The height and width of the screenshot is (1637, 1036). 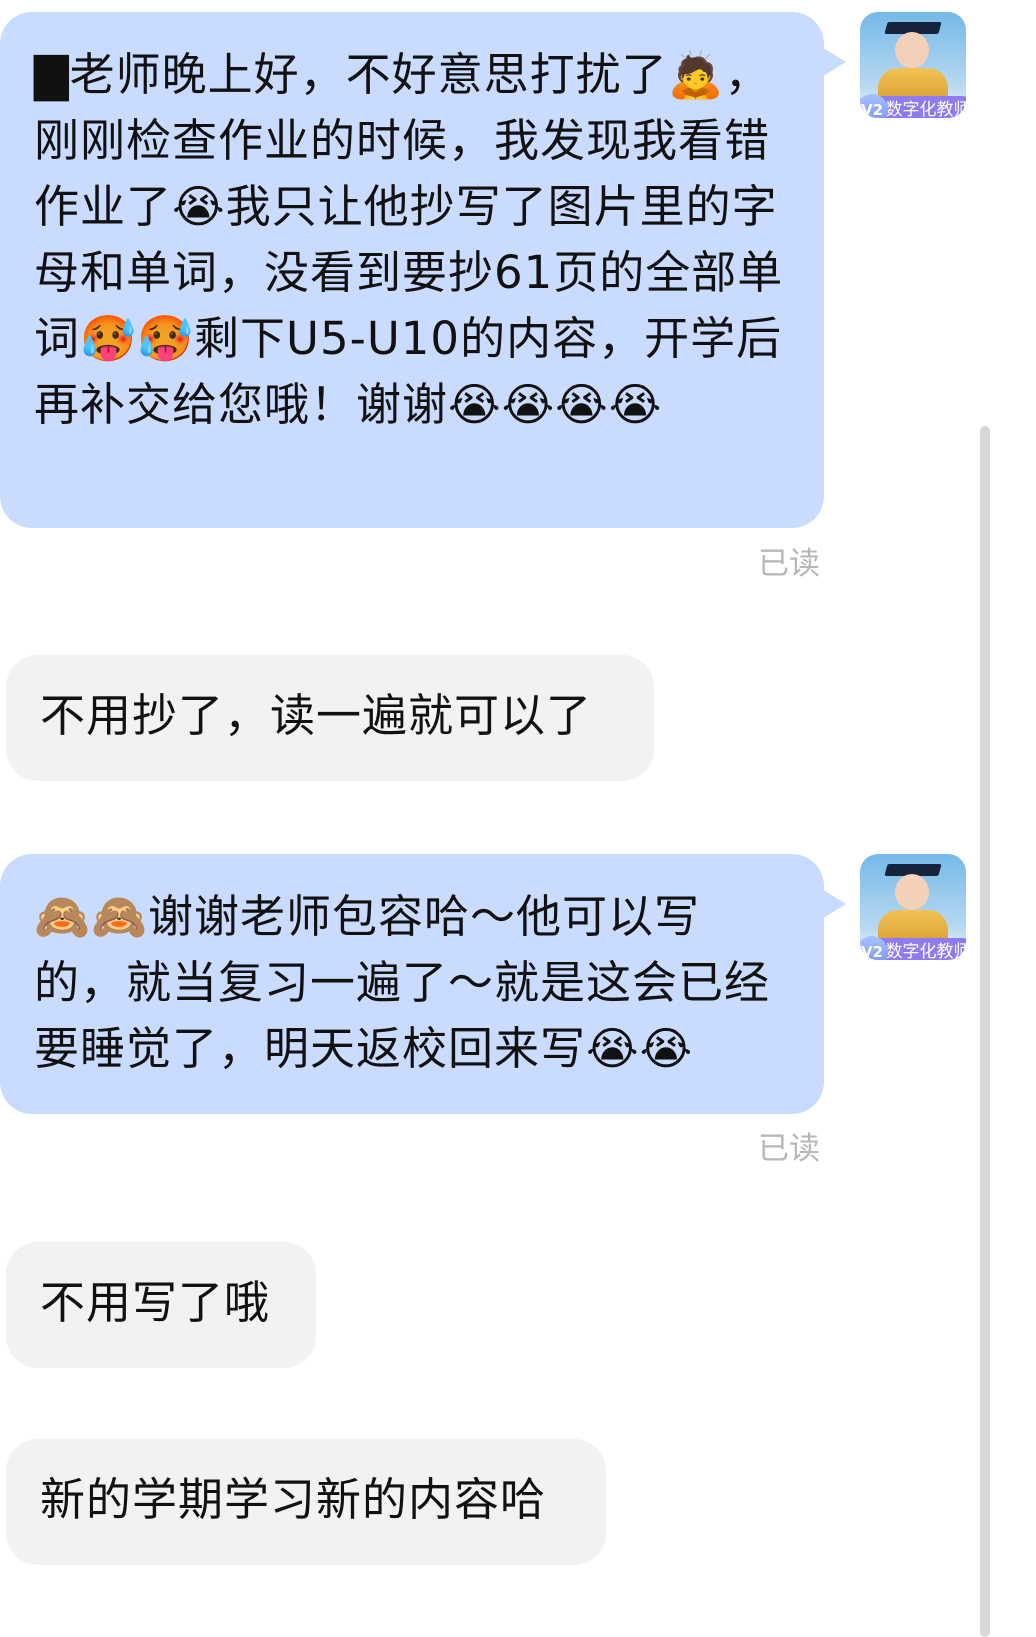 What do you see at coordinates (789, 564) in the screenshot?
I see `read-status-1: 已读` at bounding box center [789, 564].